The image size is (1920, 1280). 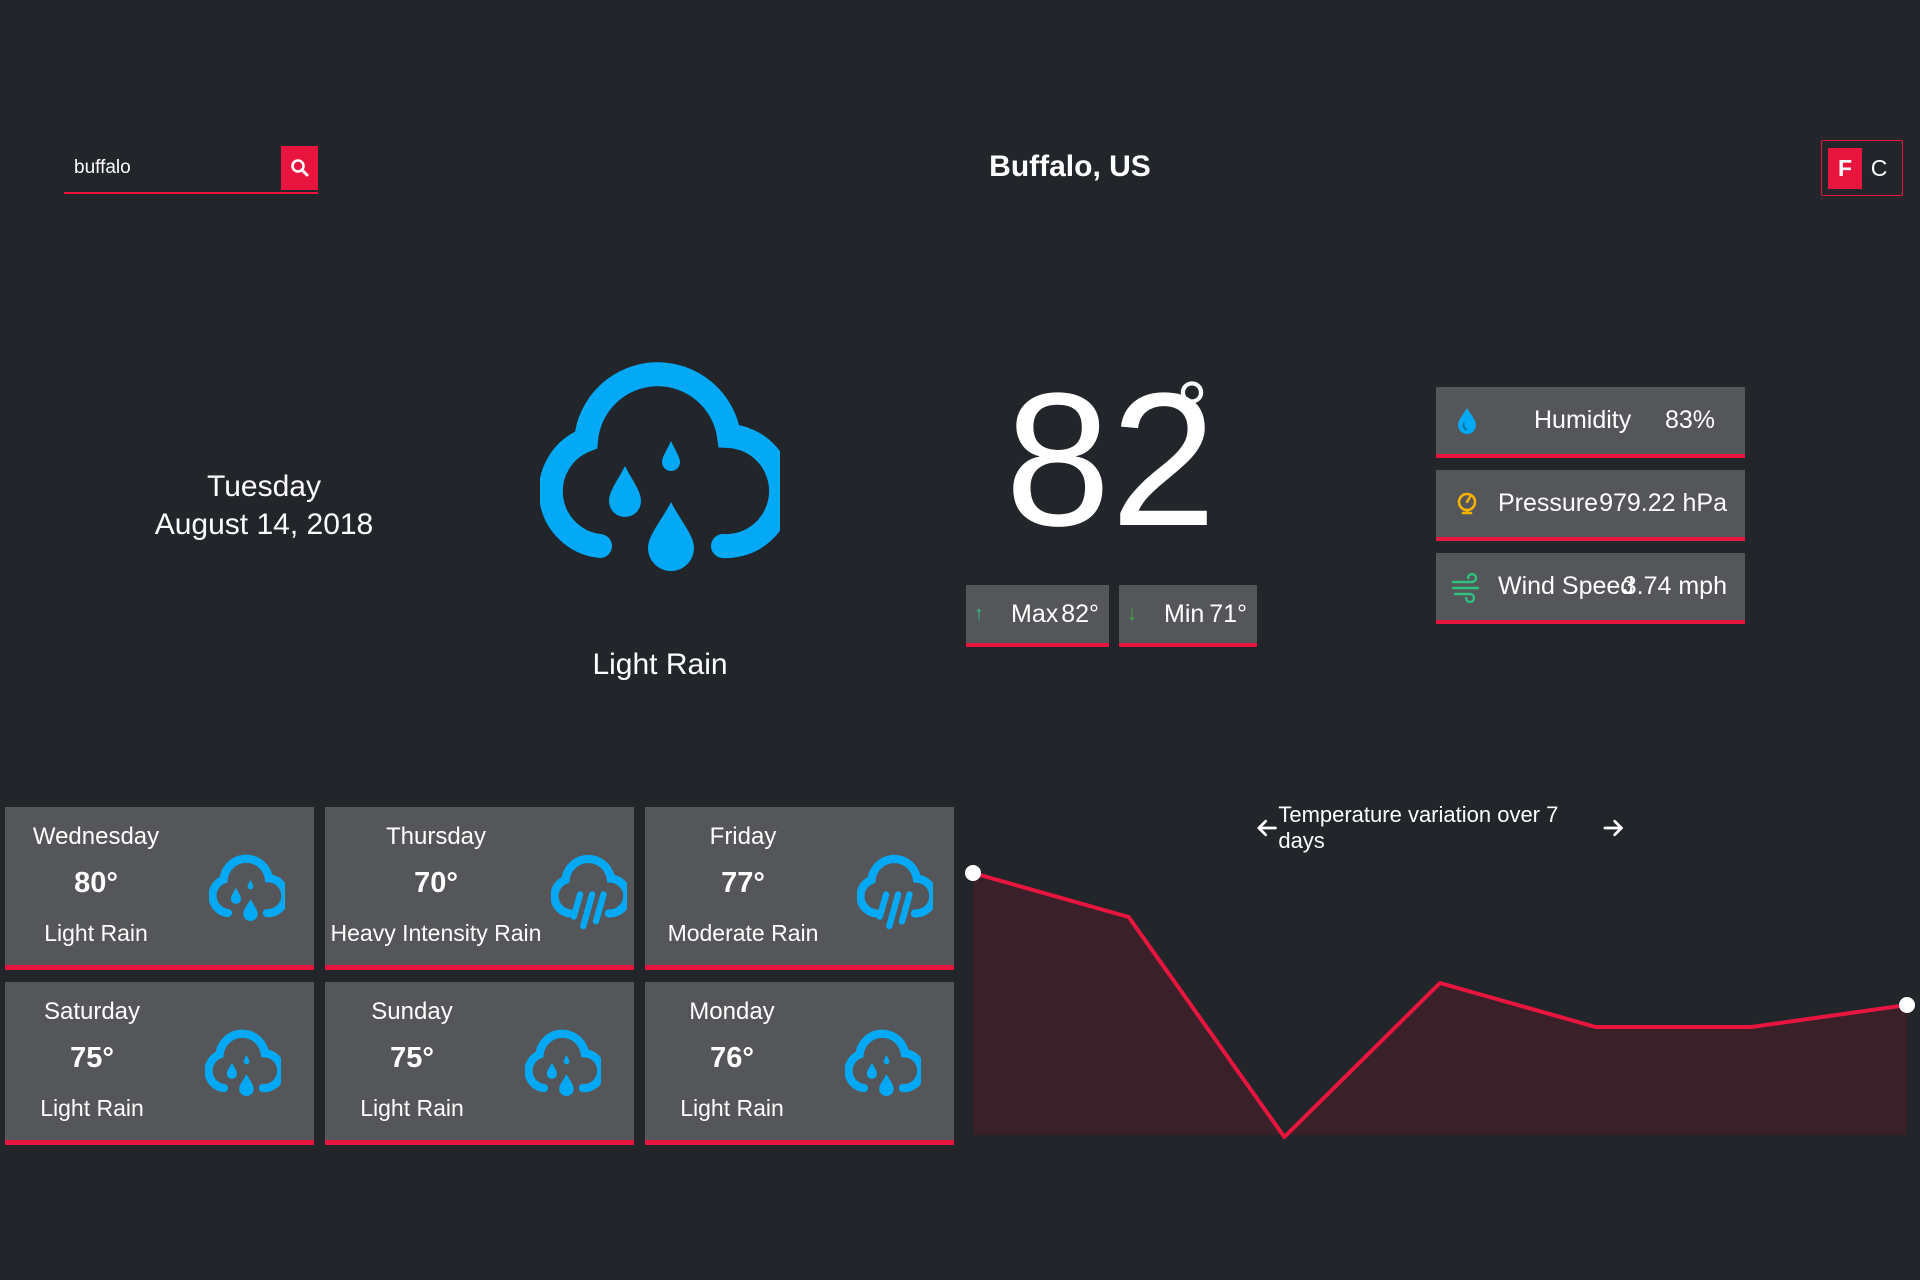 I want to click on chart-title: Temperature variation over 7 days, so click(x=1418, y=827).